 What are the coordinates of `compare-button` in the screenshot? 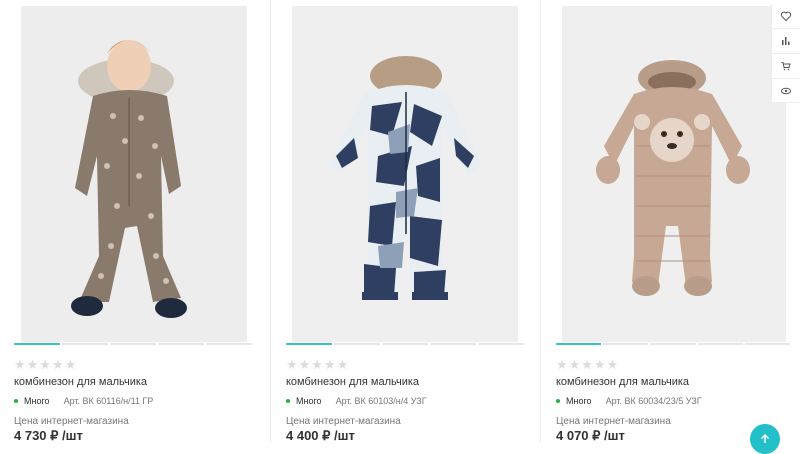 It's located at (786, 41).